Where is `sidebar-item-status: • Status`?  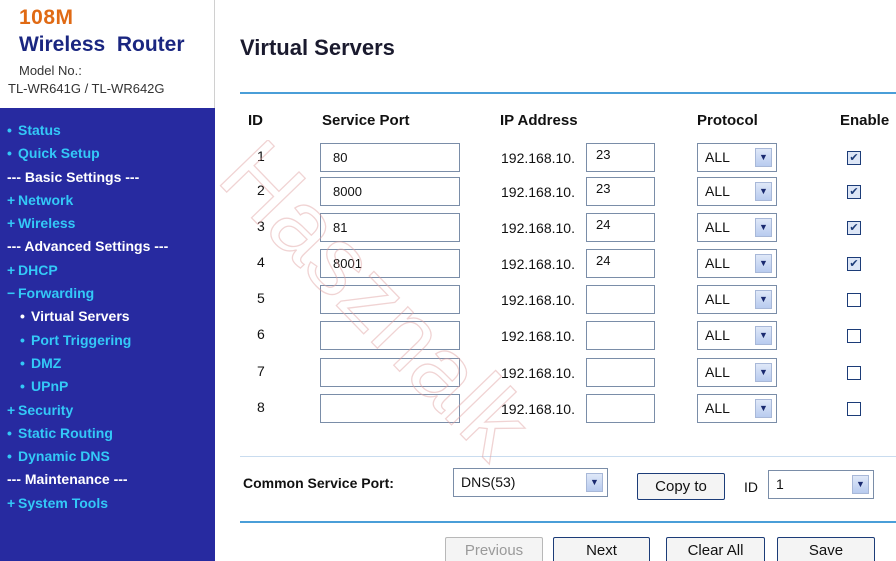 sidebar-item-status: • Status is located at coordinates (107, 130).